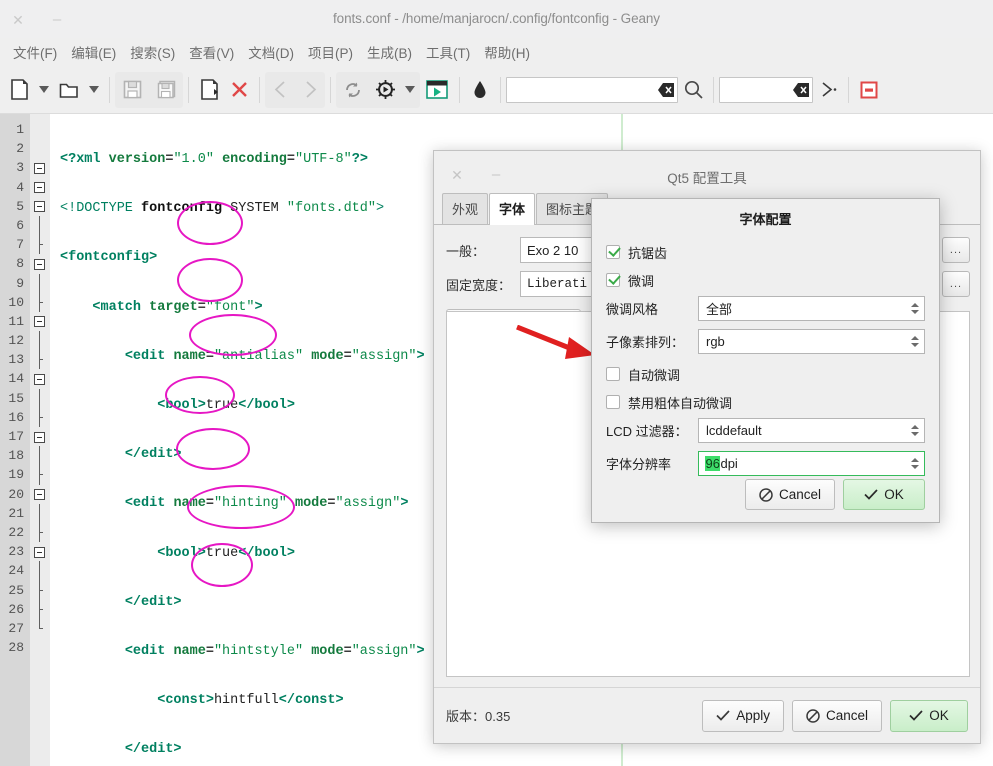 The width and height of the screenshot is (993, 766). Describe the element at coordinates (507, 52) in the screenshot. I see `menu-help: 帮助(H)` at that location.